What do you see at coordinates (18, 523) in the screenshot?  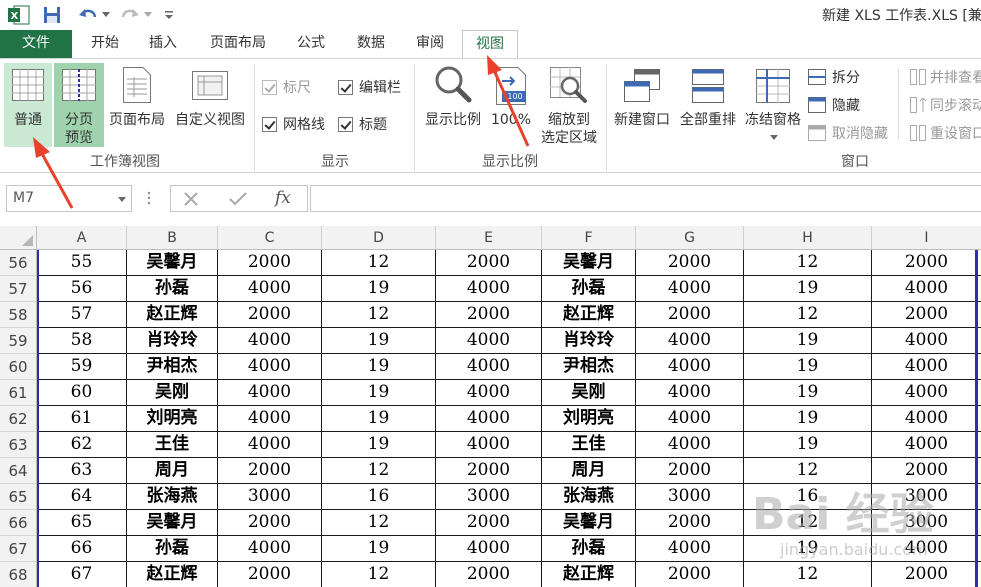 I see `row-header: 66` at bounding box center [18, 523].